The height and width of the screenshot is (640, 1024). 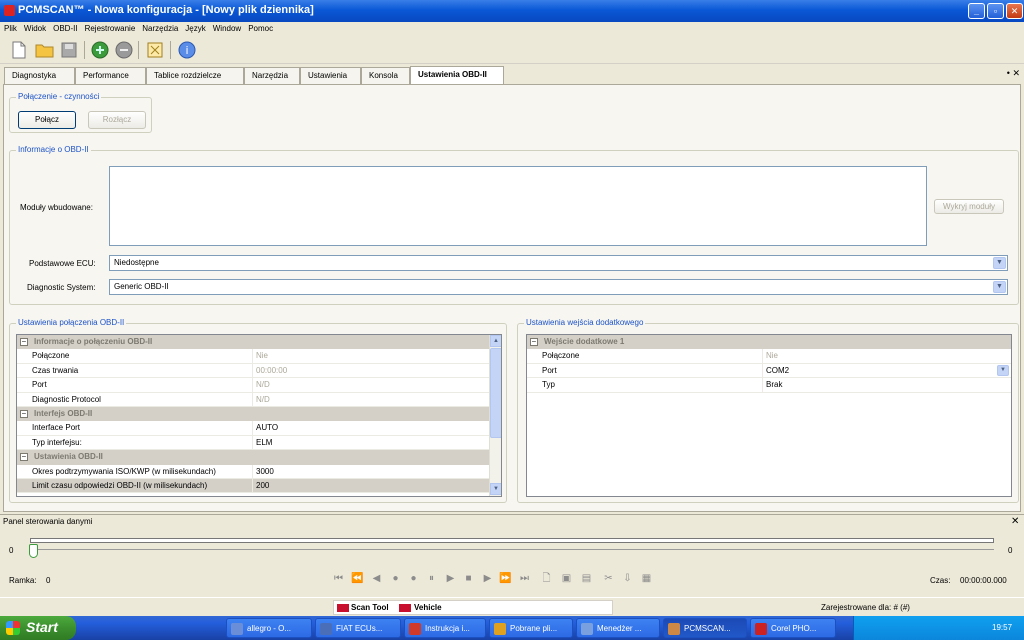 I want to click on connect-icon, so click(x=100, y=50).